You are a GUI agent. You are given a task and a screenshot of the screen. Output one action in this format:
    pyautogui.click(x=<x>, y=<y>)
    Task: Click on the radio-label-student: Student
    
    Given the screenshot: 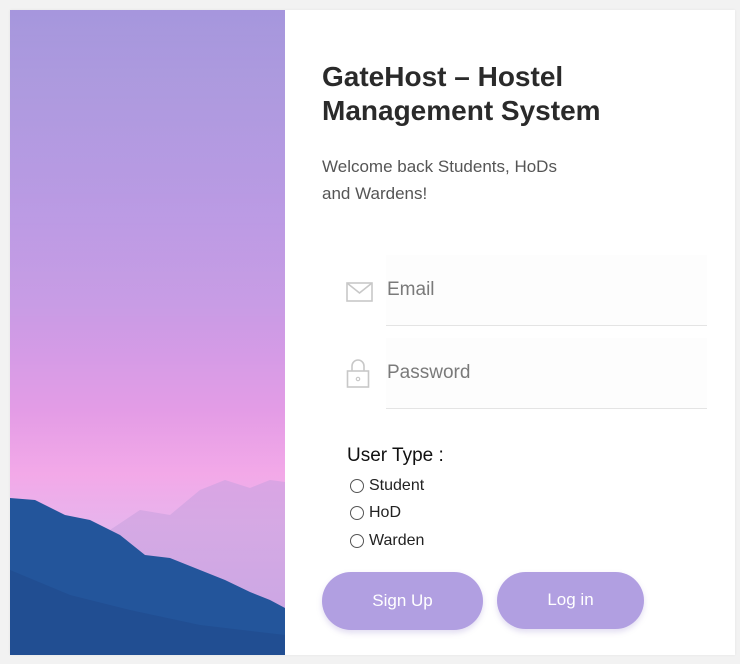 What is the action you would take?
    pyautogui.click(x=397, y=485)
    